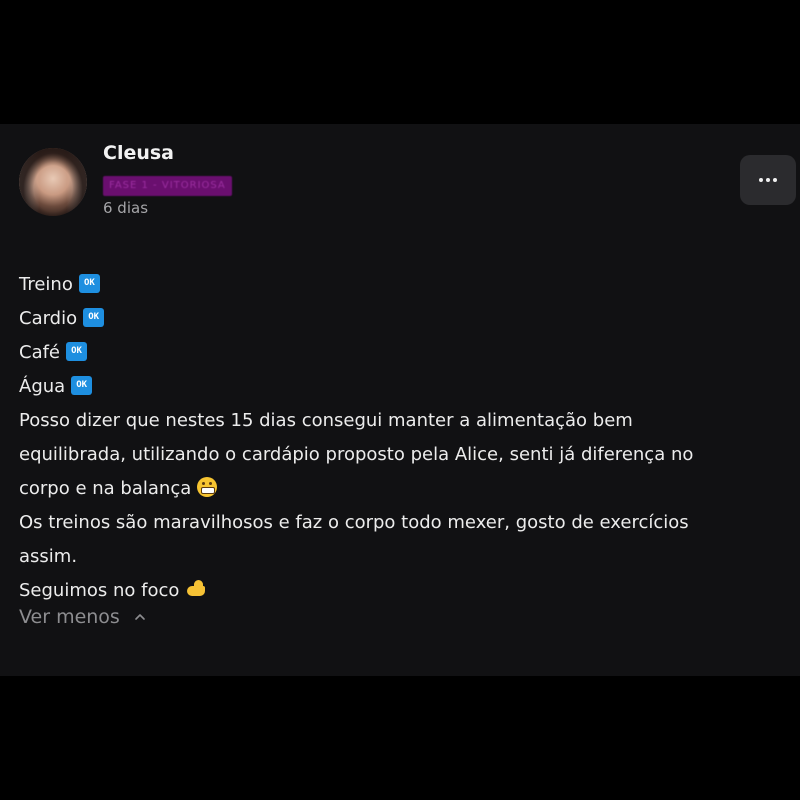  What do you see at coordinates (69, 617) in the screenshot?
I see `see-less-label: Ver menos` at bounding box center [69, 617].